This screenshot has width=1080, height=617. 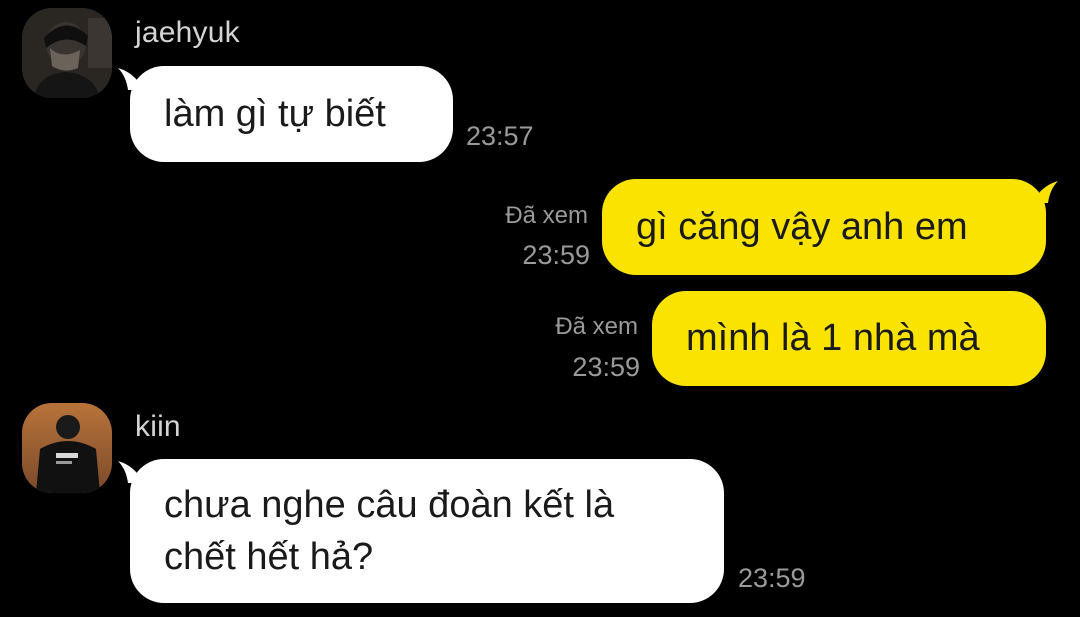 What do you see at coordinates (187, 32) in the screenshot?
I see `sender-name-jaehyuk: jaehyuk` at bounding box center [187, 32].